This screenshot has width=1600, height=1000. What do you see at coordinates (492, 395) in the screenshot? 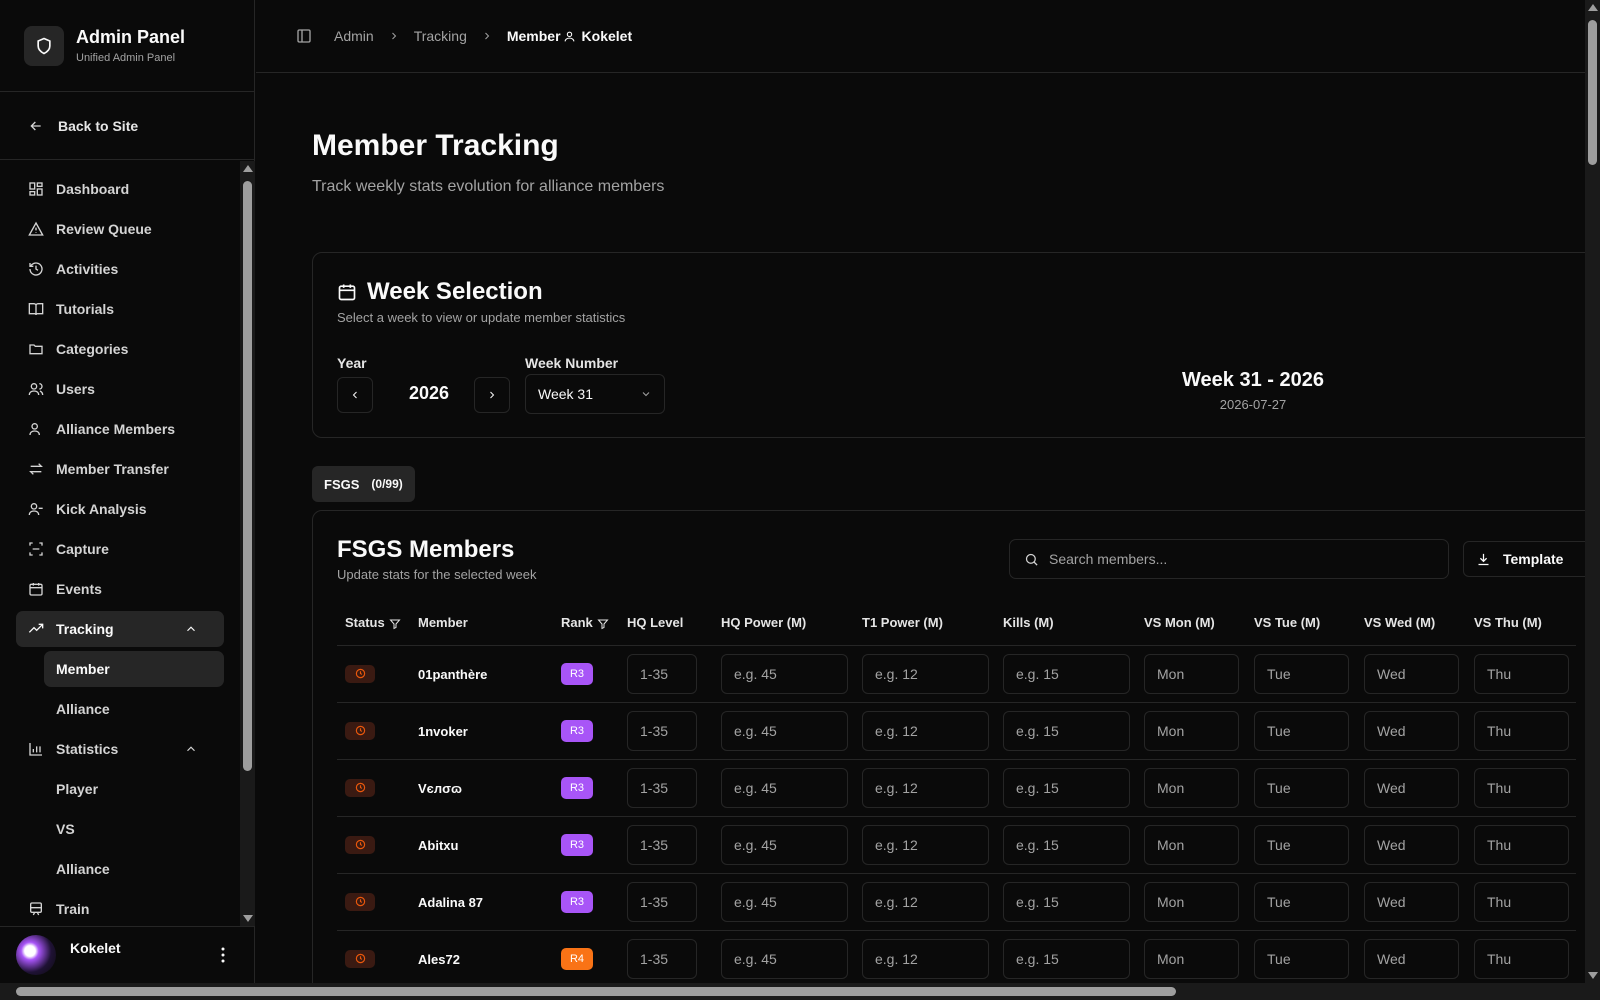
I see `next-year-button` at bounding box center [492, 395].